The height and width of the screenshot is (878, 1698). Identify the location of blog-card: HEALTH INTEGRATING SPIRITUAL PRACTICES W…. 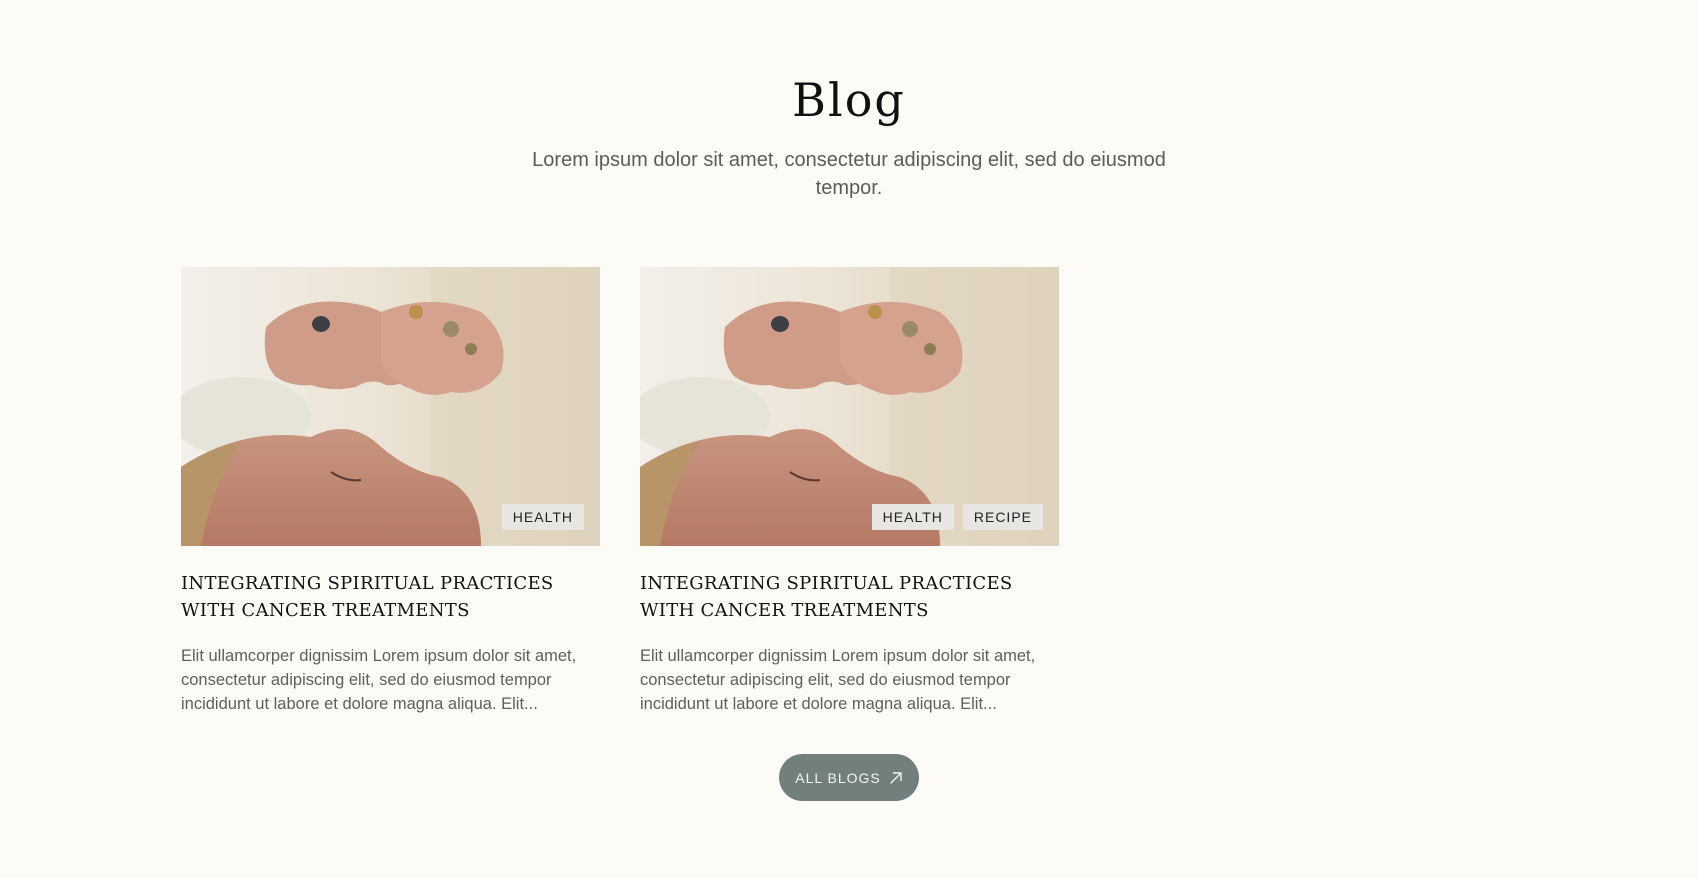
(390, 491).